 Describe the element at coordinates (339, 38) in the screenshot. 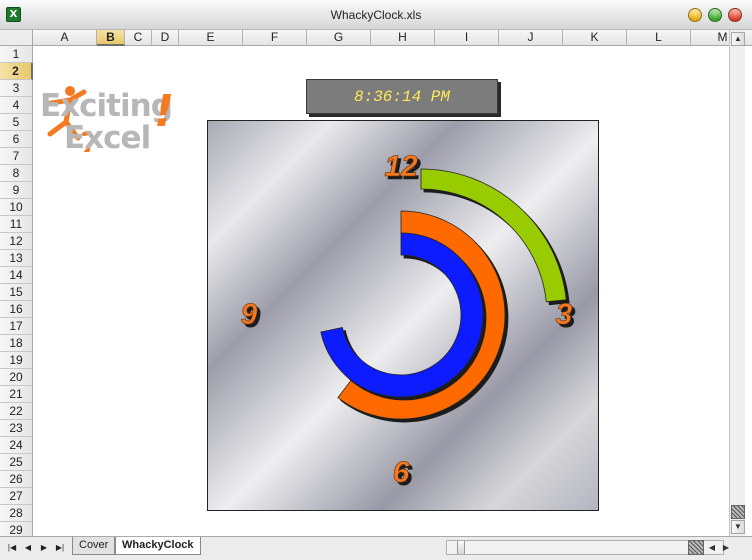

I see `column-header-g: G` at that location.